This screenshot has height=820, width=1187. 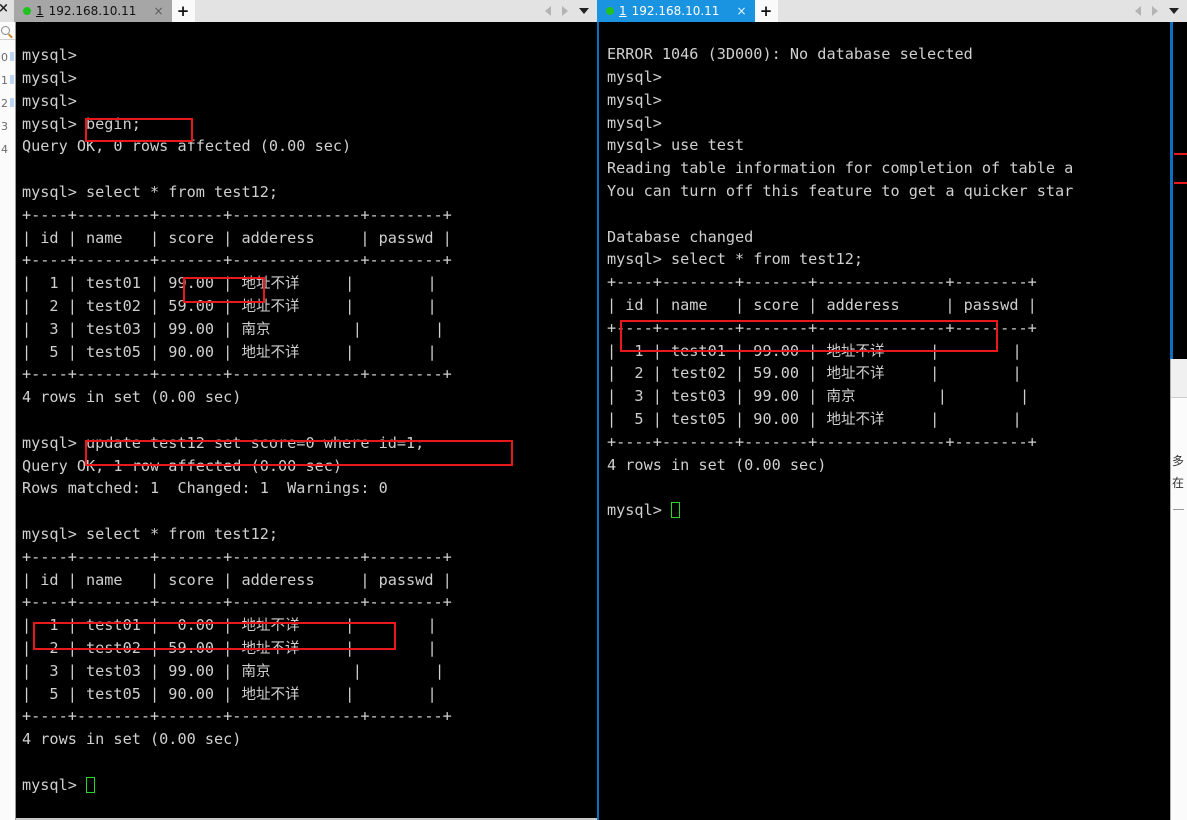 I want to click on tab-nav-controls-left, so click(x=571, y=11).